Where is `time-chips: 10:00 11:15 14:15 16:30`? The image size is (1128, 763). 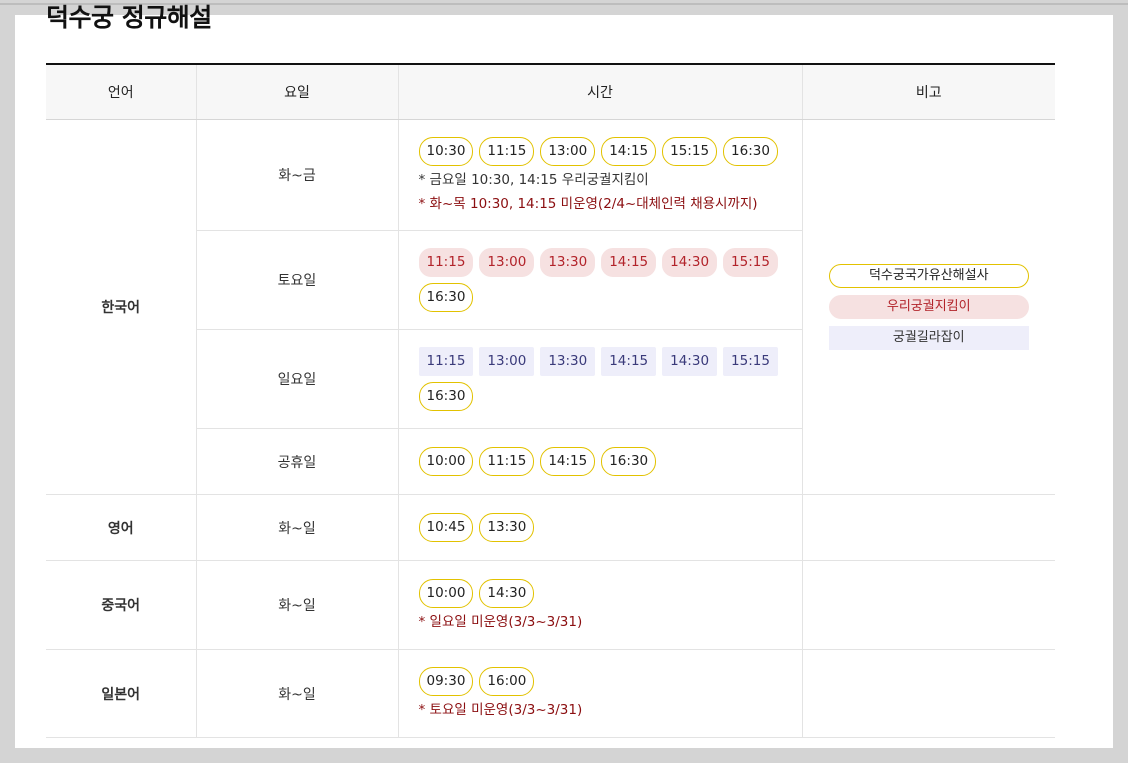 time-chips: 10:00 11:15 14:15 16:30 is located at coordinates (610, 461).